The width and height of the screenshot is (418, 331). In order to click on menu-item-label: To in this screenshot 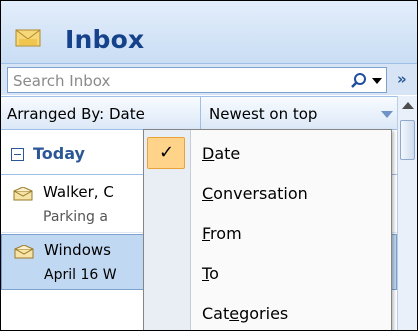, I will do `click(210, 273)`.